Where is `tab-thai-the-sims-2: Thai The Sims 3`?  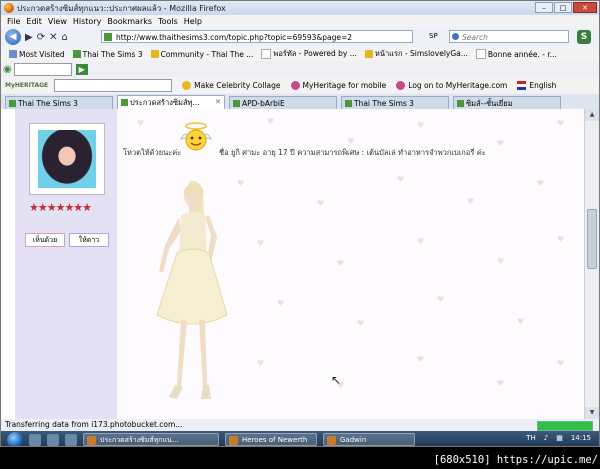
tab-thai-the-sims-2: Thai The Sims 3 is located at coordinates (395, 102).